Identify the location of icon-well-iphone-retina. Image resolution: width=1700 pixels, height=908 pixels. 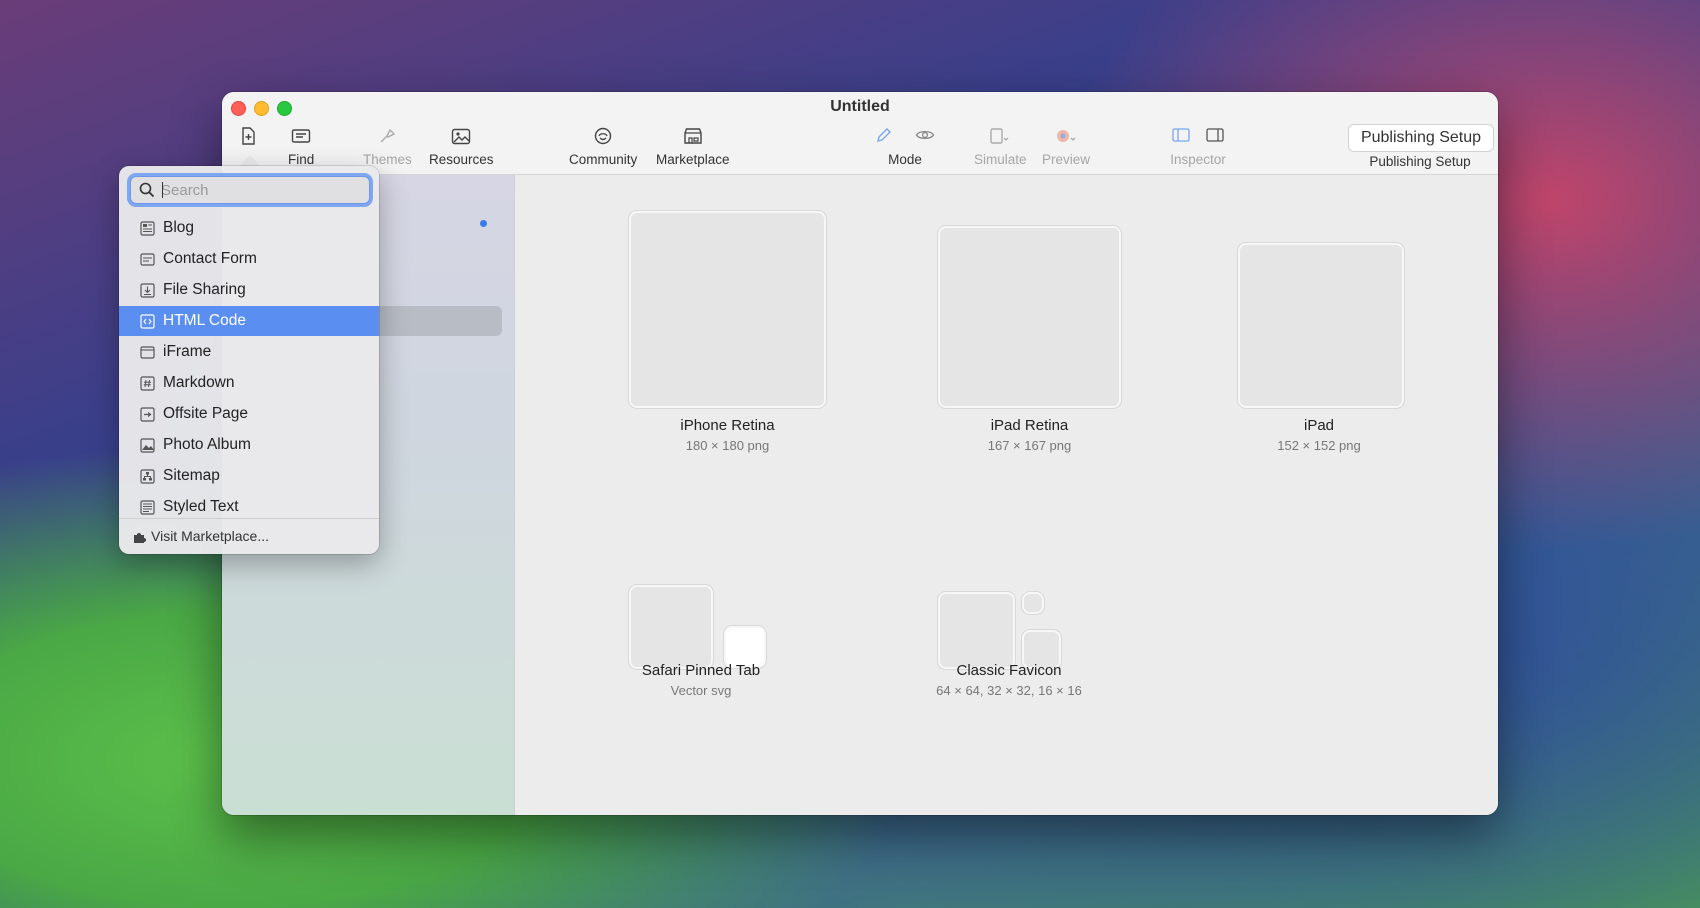
(727, 309).